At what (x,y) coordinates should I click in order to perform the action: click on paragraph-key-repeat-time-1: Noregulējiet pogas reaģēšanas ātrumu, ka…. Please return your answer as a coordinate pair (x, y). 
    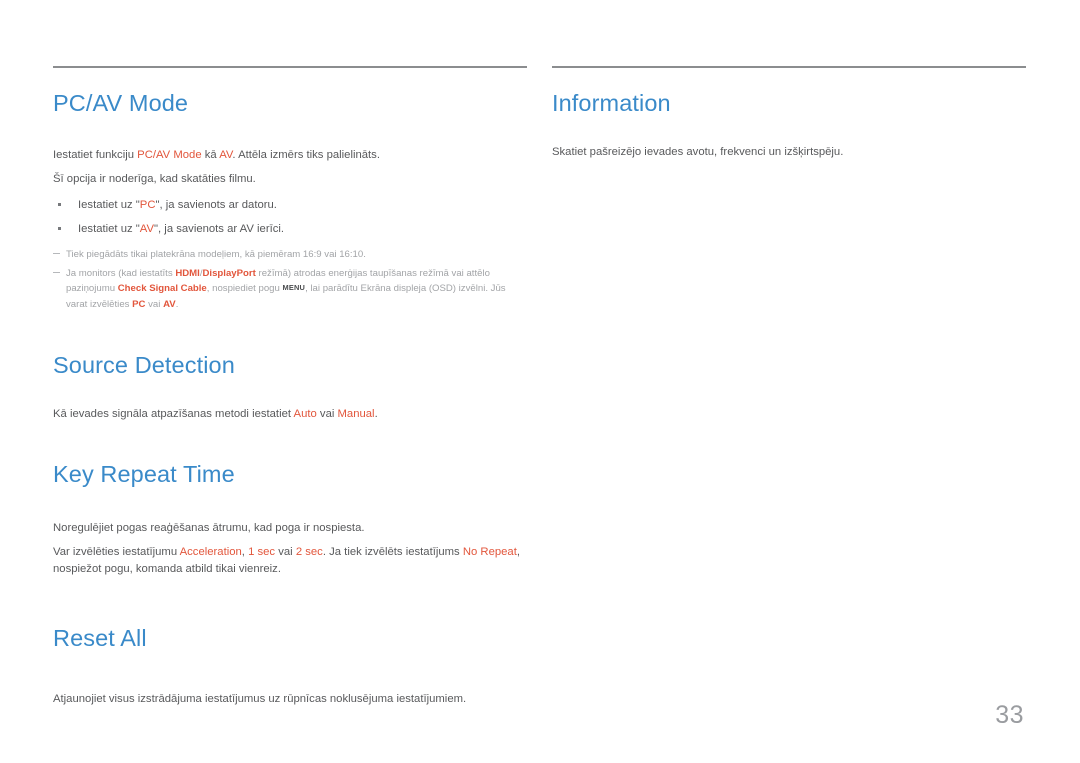
    Looking at the image, I should click on (209, 528).